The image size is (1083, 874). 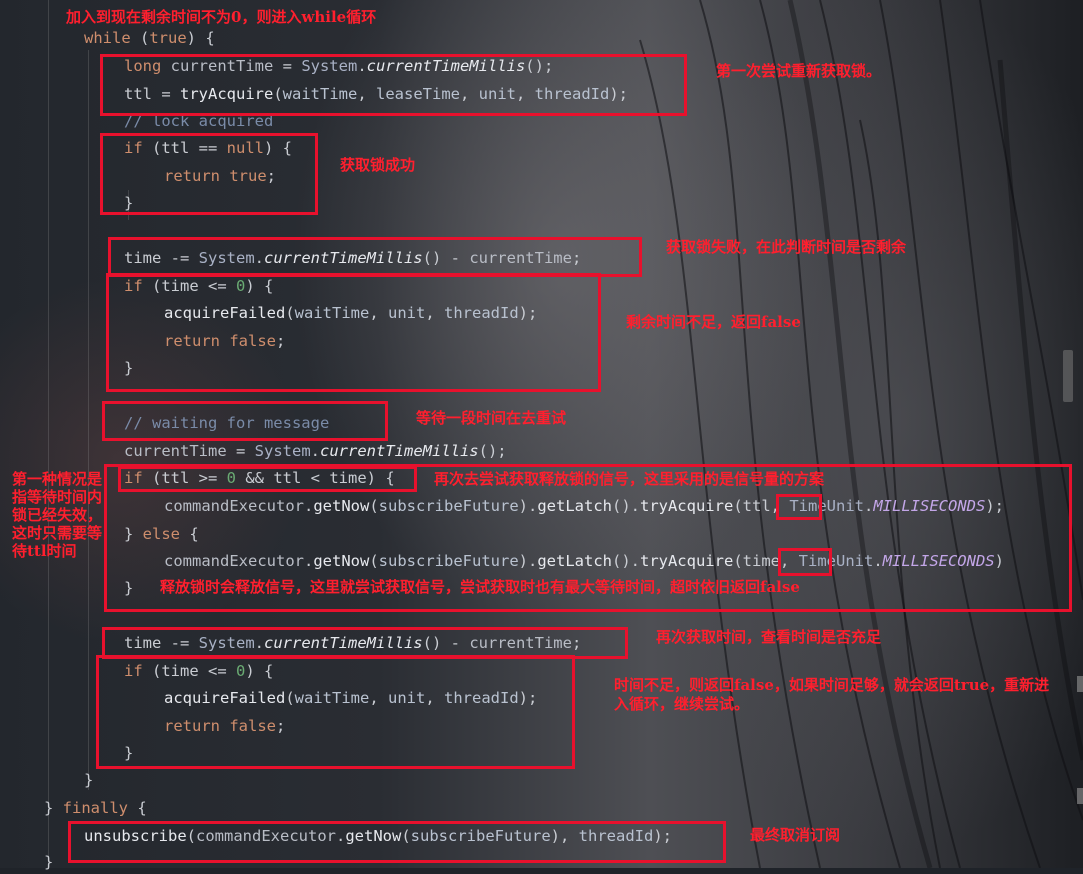 I want to click on highlight-box-time-minus, so click(x=375, y=257).